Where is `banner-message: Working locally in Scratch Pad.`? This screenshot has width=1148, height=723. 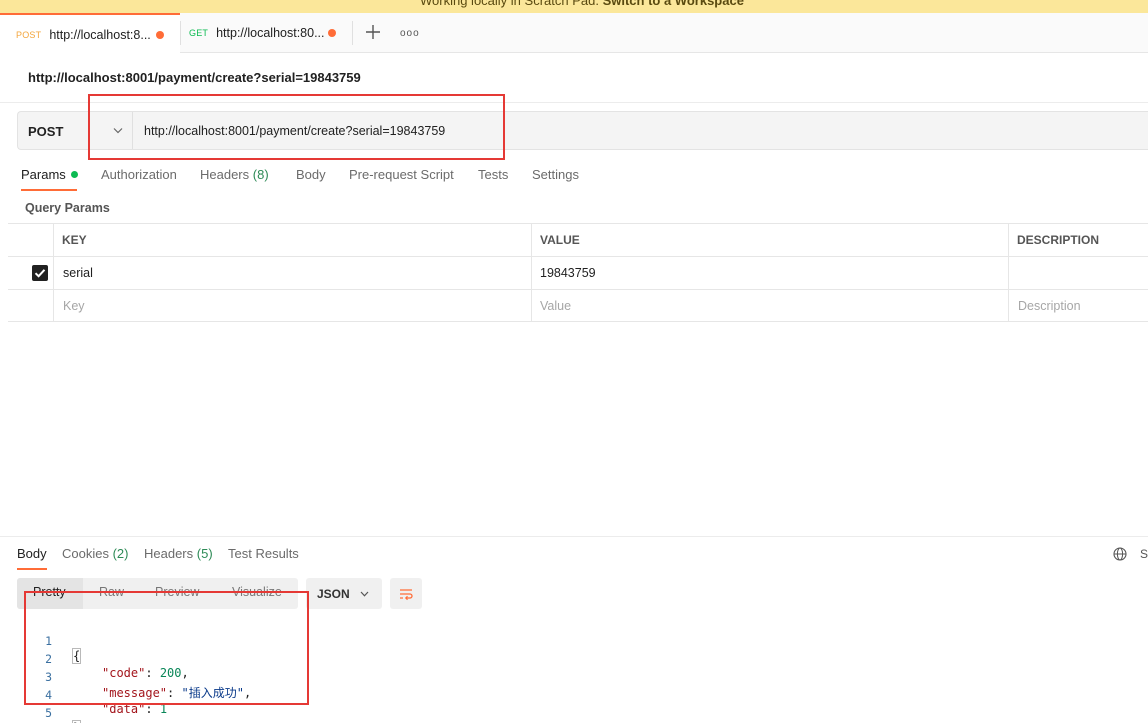 banner-message: Working locally in Scratch Pad. is located at coordinates (509, 4).